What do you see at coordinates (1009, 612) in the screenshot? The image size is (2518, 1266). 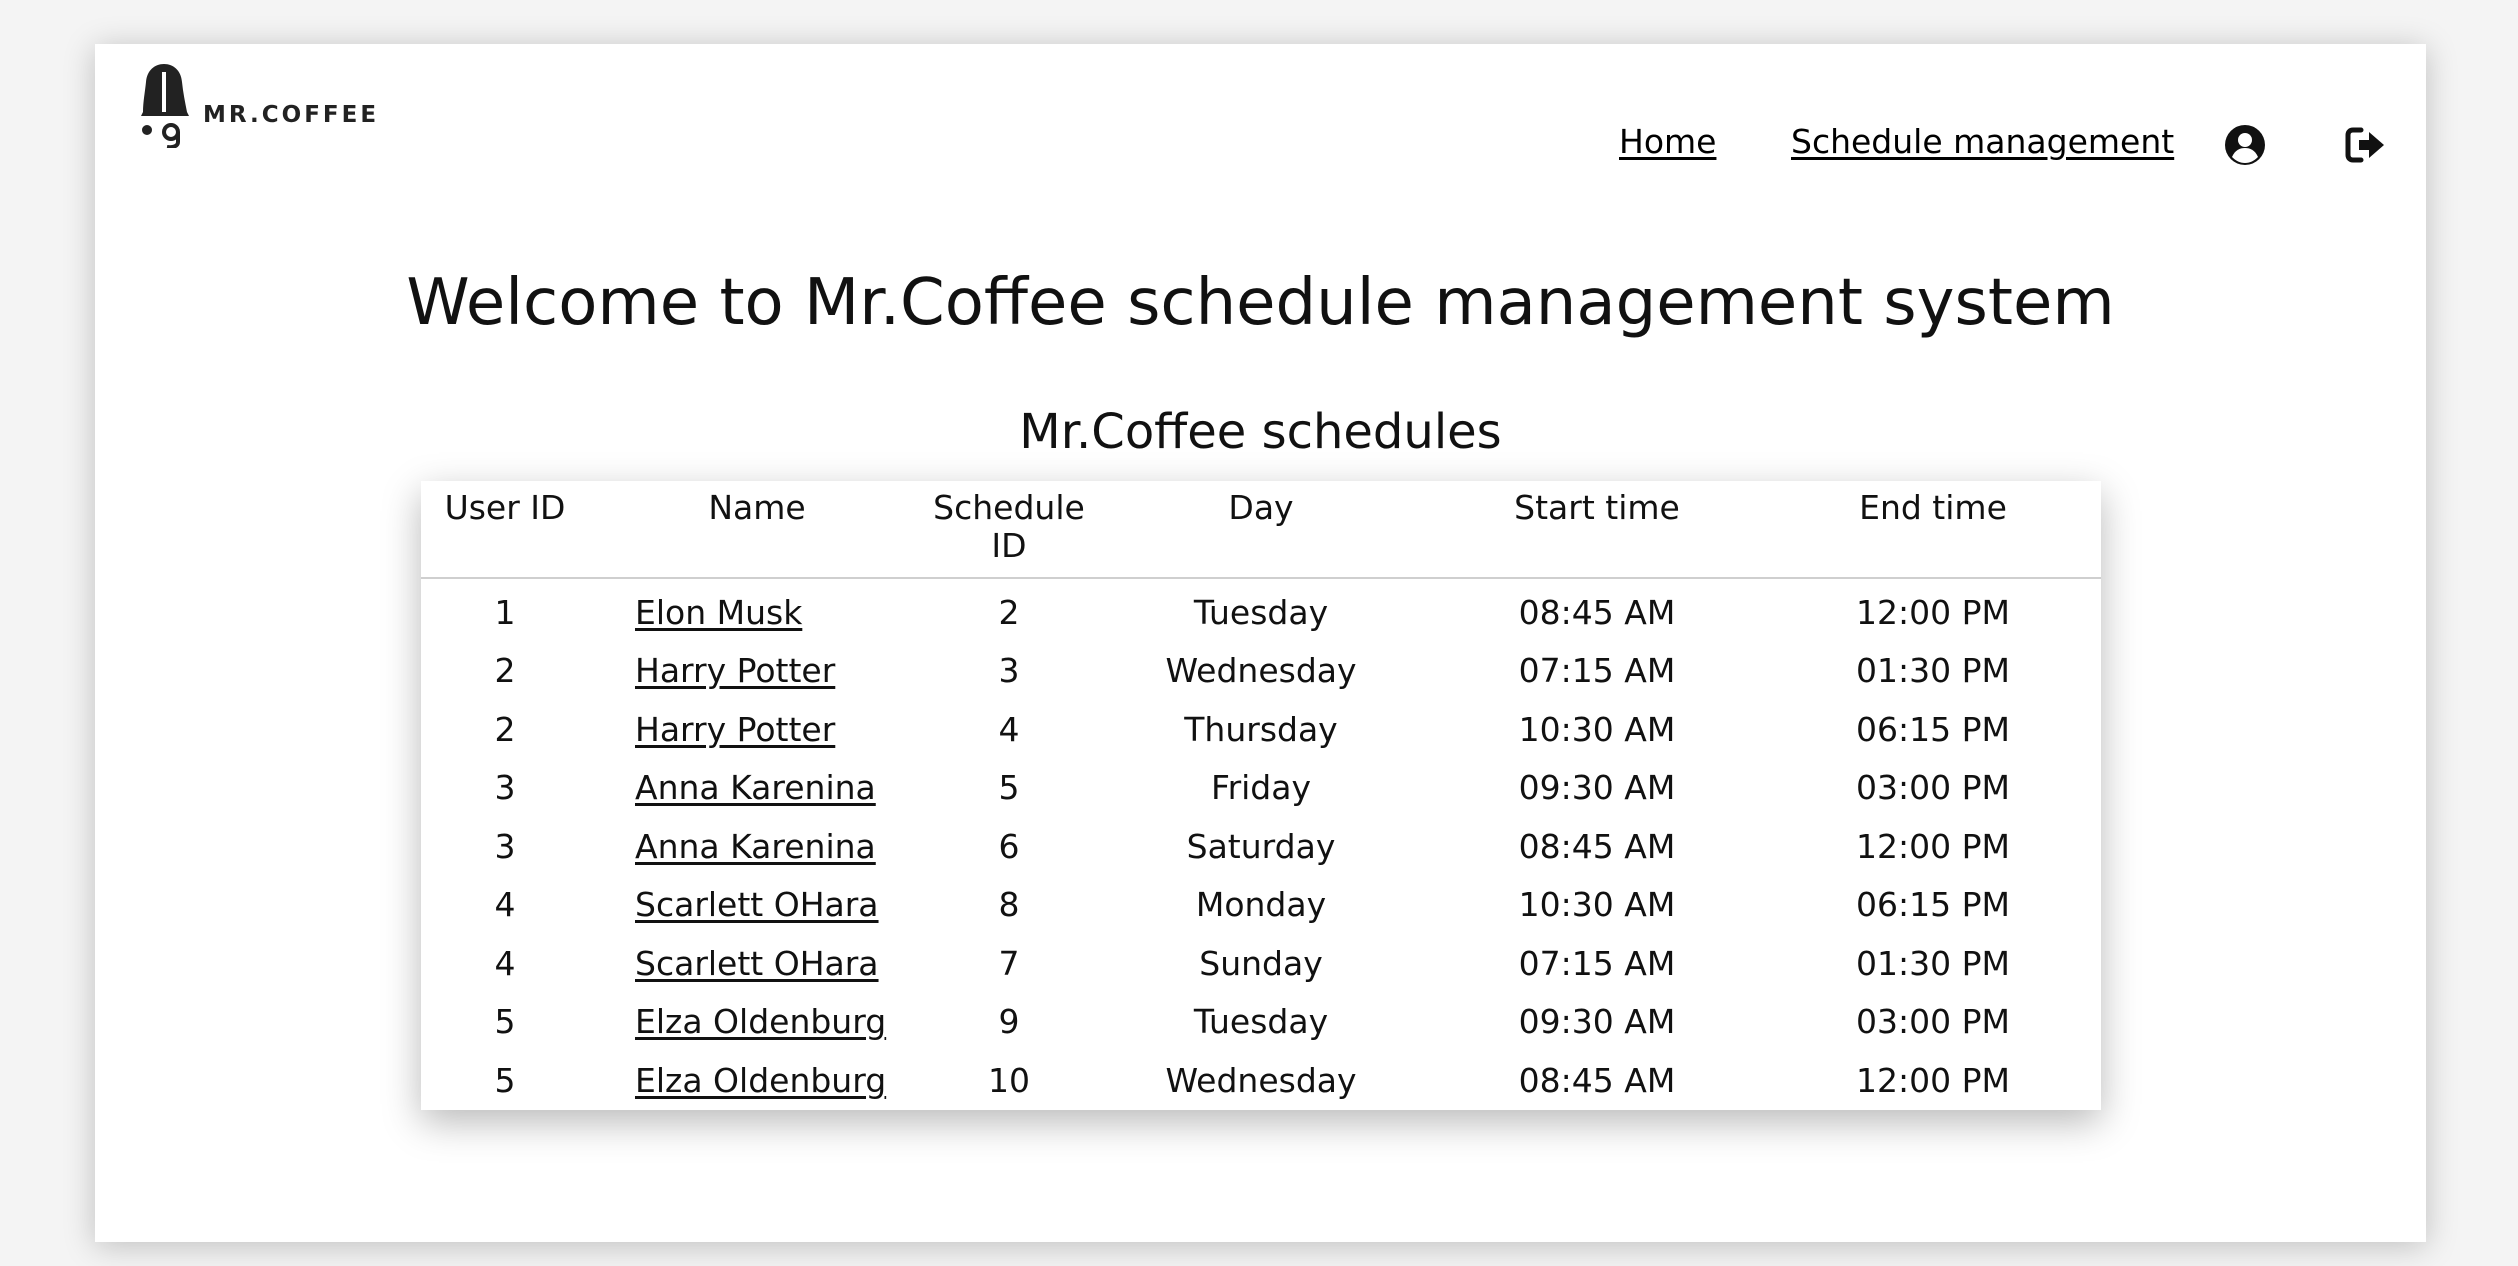 I see `cell-schedule-id: 2` at bounding box center [1009, 612].